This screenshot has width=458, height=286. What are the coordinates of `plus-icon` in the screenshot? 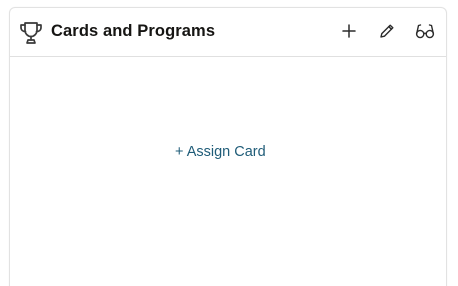 It's located at (349, 33).